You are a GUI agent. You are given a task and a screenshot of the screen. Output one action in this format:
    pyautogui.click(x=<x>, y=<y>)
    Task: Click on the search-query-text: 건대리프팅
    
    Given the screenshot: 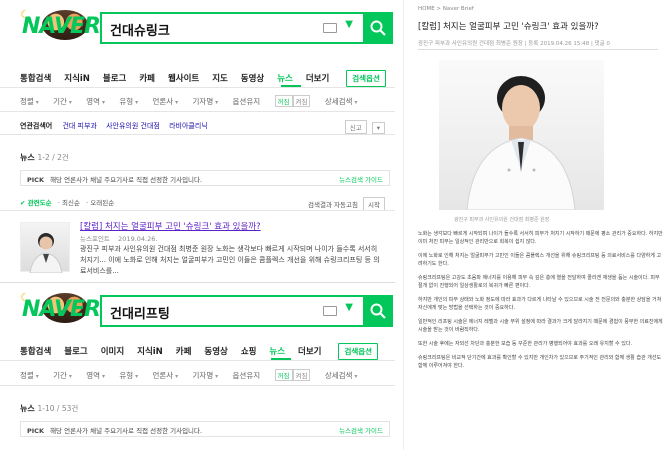 What is the action you would take?
    pyautogui.click(x=140, y=312)
    